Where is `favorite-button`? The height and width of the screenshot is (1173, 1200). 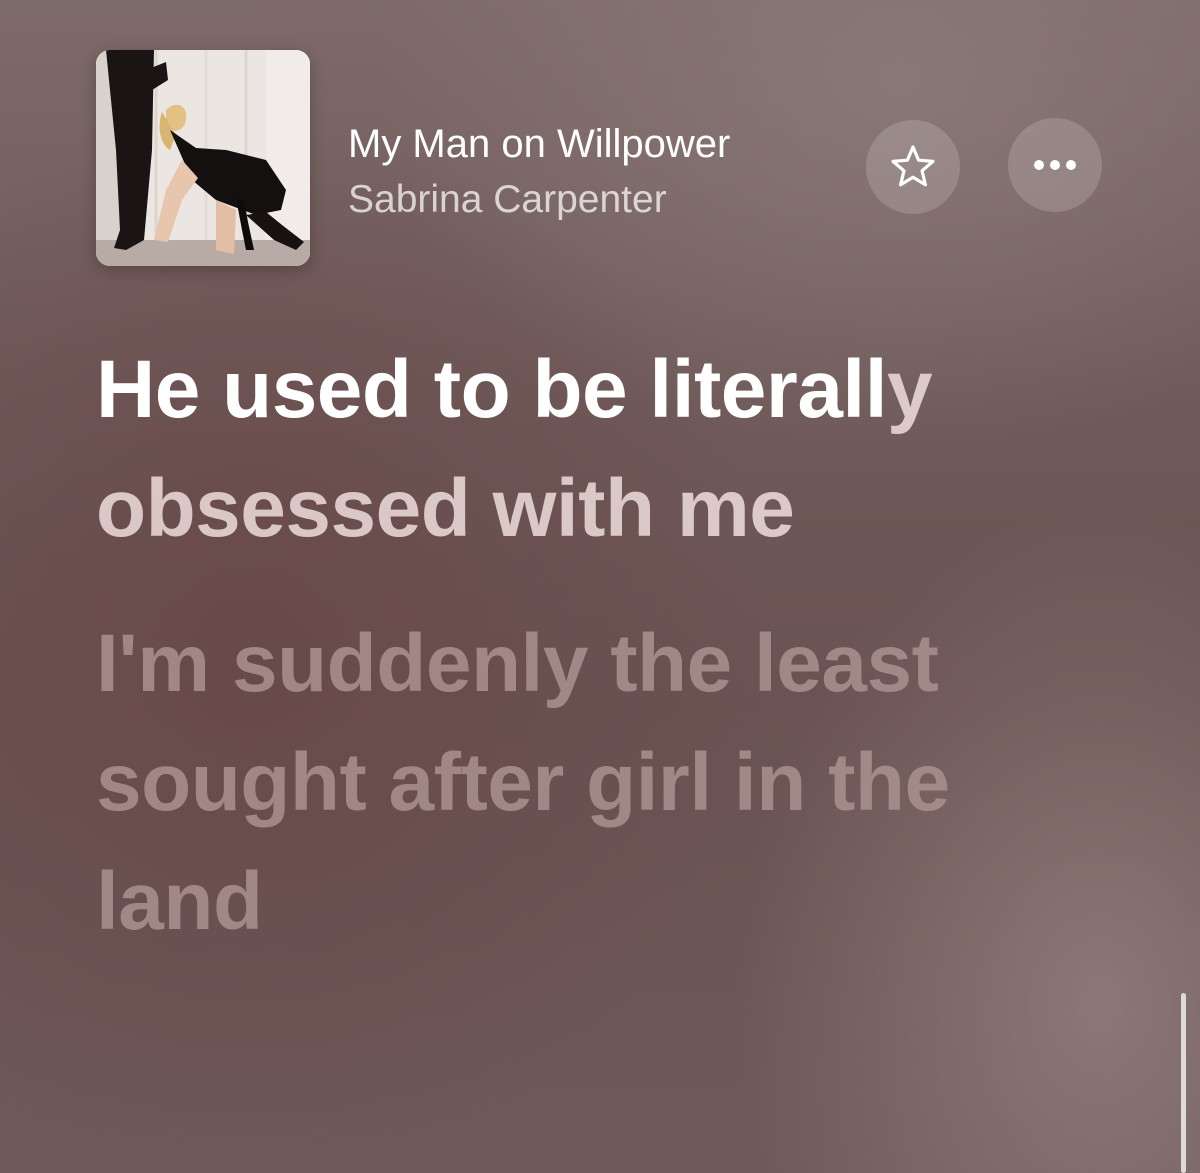
favorite-button is located at coordinates (913, 167).